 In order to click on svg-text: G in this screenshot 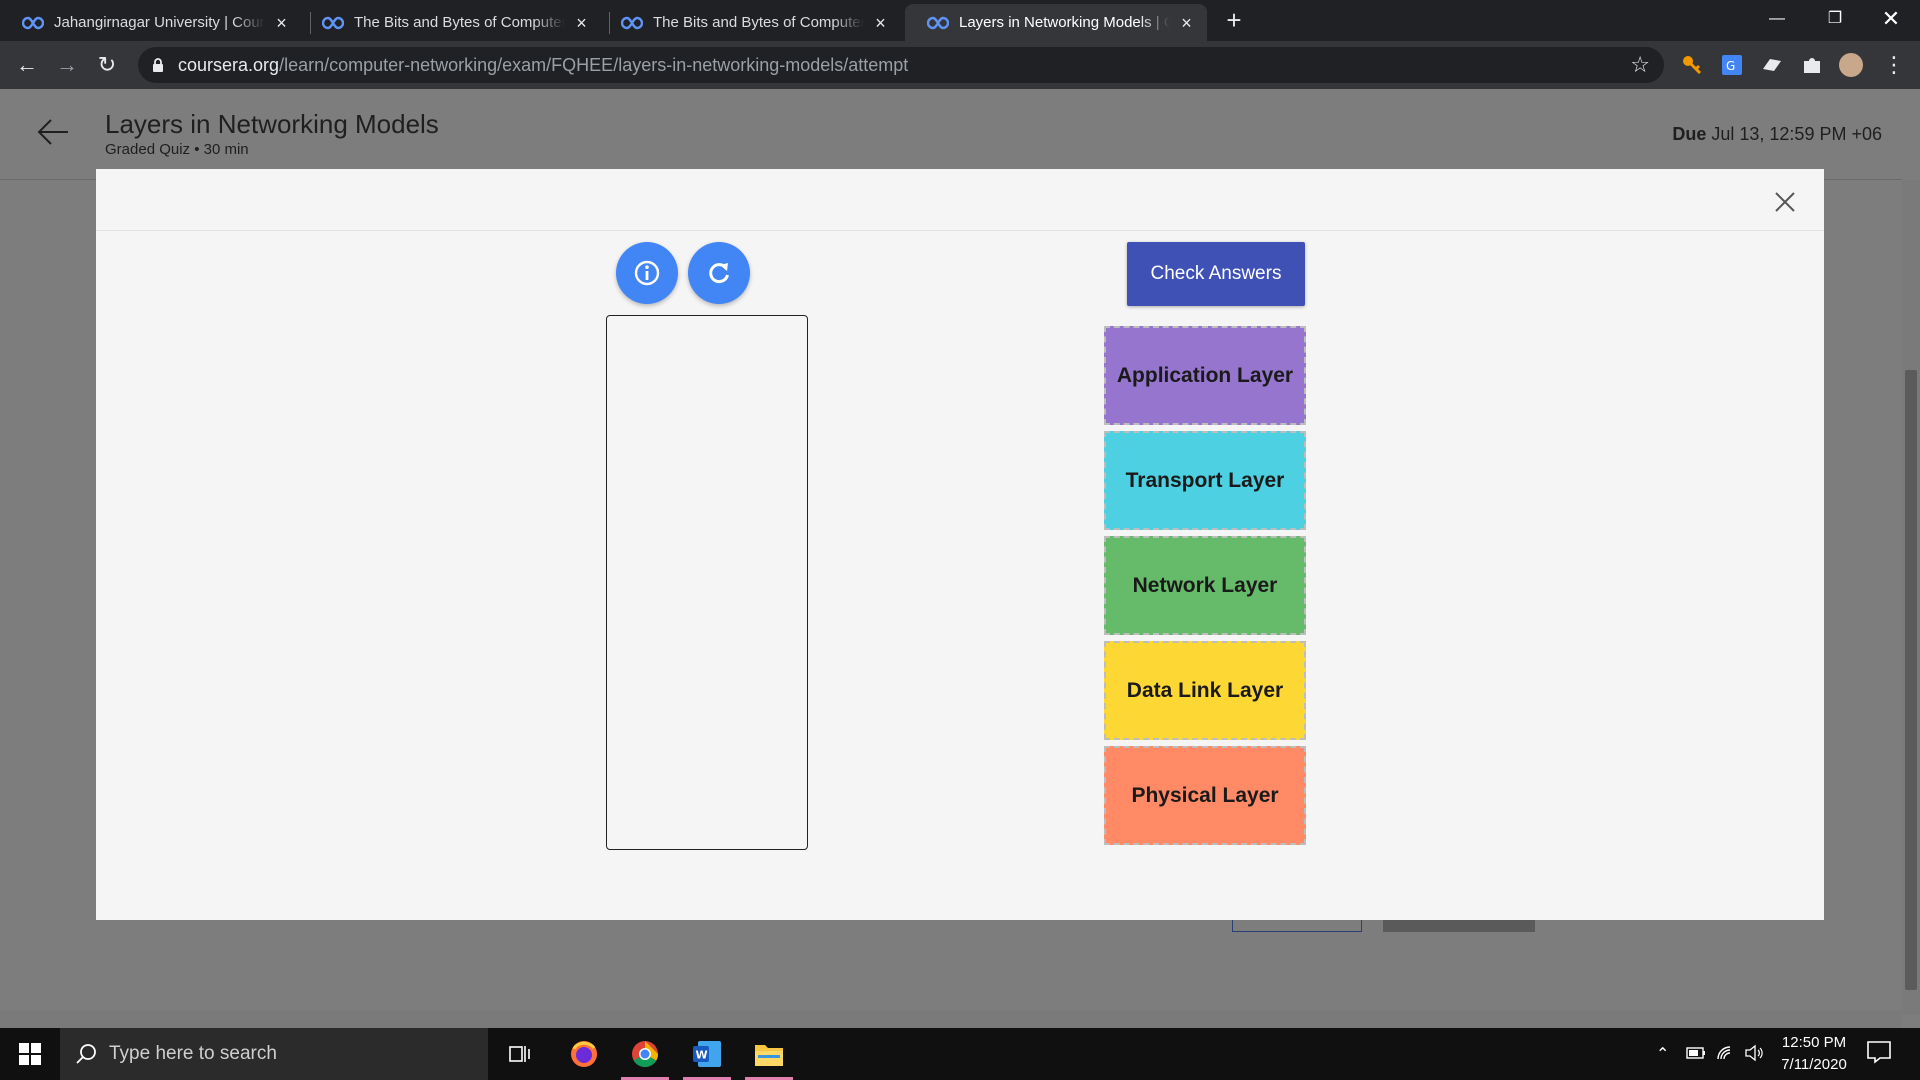, I will do `click(1730, 66)`.